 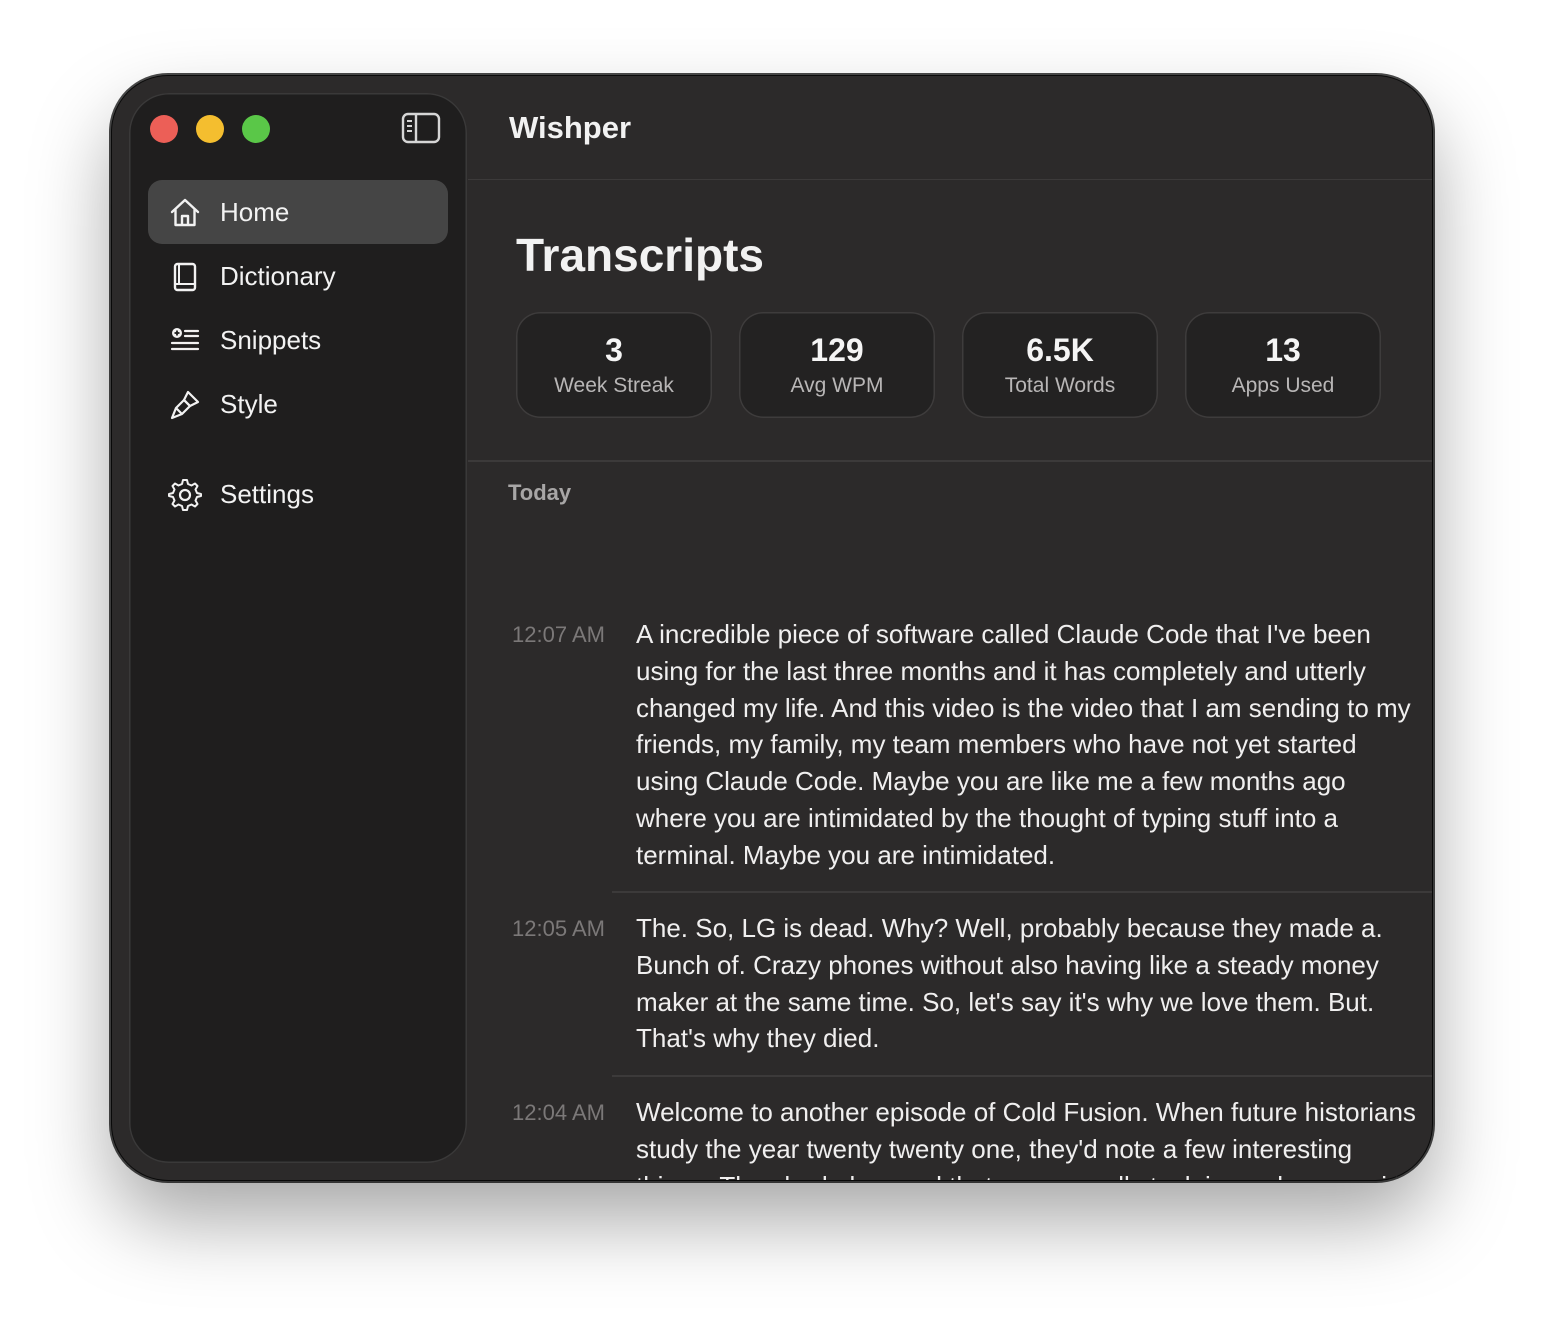 I want to click on sidebar-item-dictionary: Dictionary, so click(x=298, y=276).